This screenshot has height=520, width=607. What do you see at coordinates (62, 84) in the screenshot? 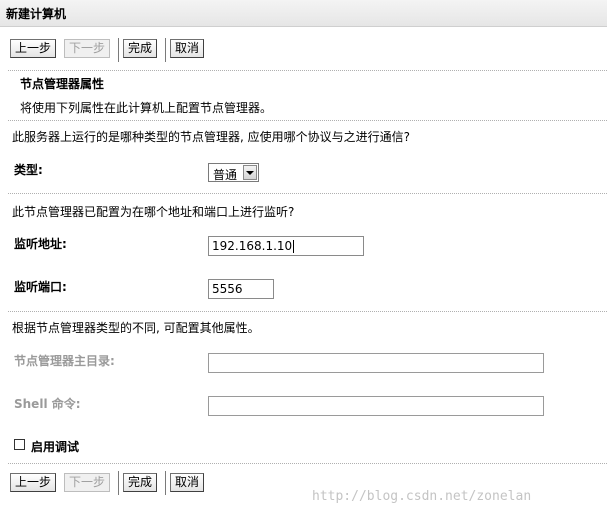
I see `section-title: 节点管理器属性` at bounding box center [62, 84].